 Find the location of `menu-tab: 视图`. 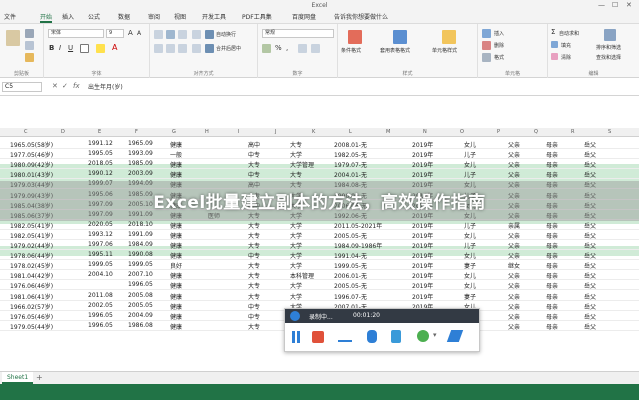

menu-tab: 视图 is located at coordinates (180, 18).